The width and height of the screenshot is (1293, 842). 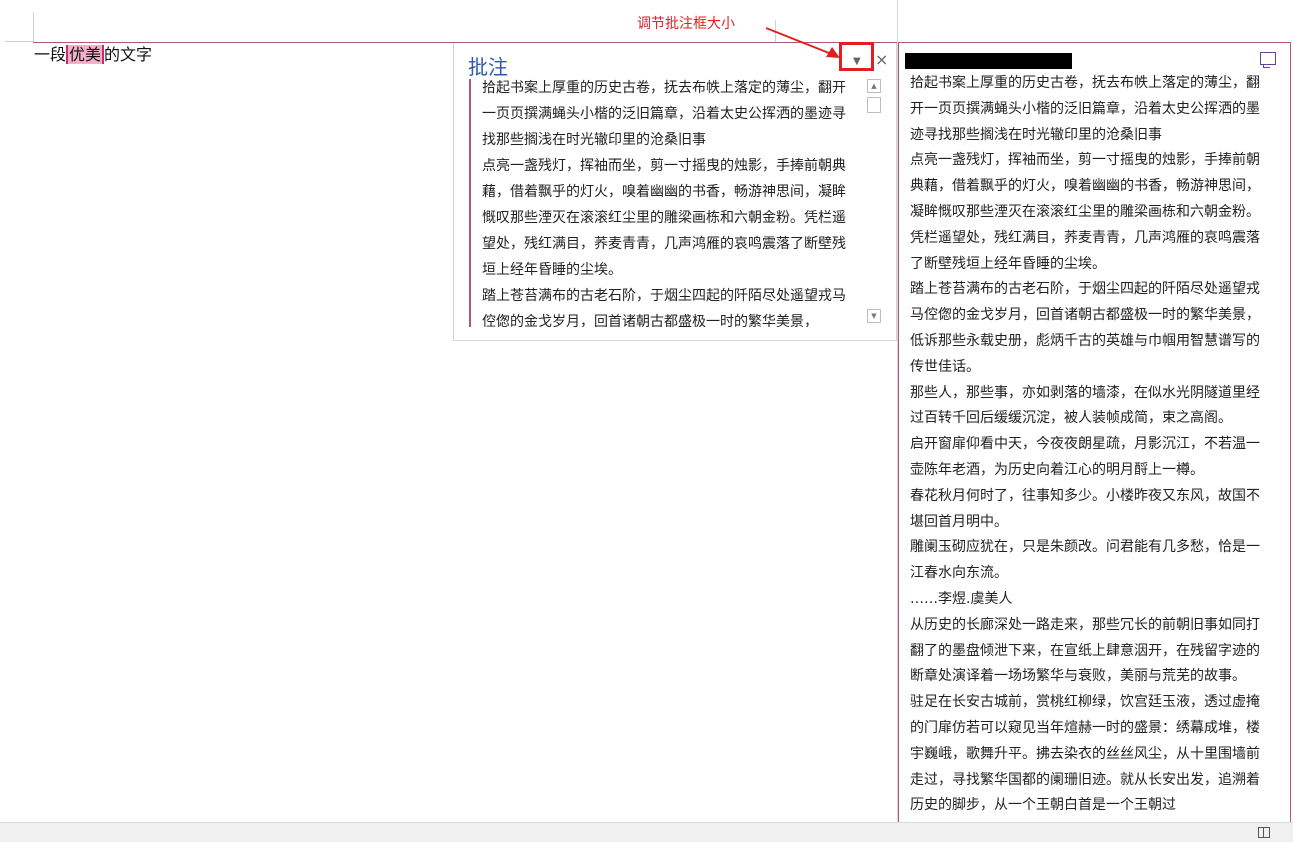 I want to click on document-text: 一段 优美 的文字, so click(x=93, y=55).